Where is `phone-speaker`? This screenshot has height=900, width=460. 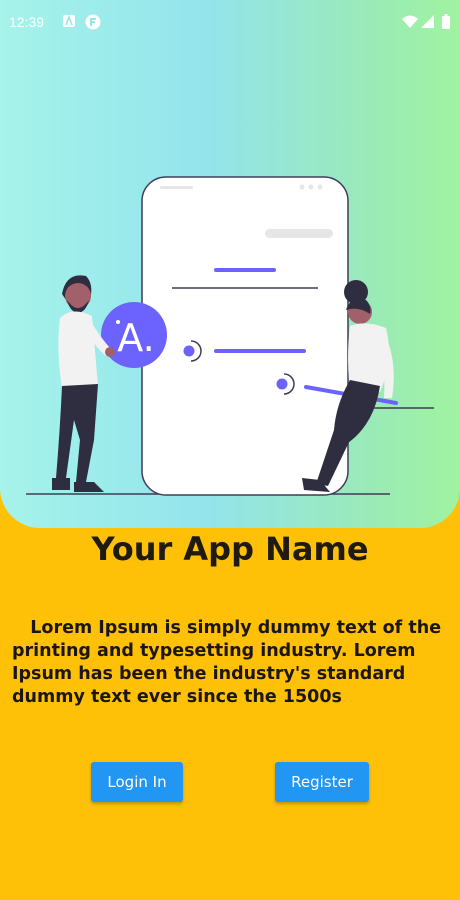
phone-speaker is located at coordinates (176, 187).